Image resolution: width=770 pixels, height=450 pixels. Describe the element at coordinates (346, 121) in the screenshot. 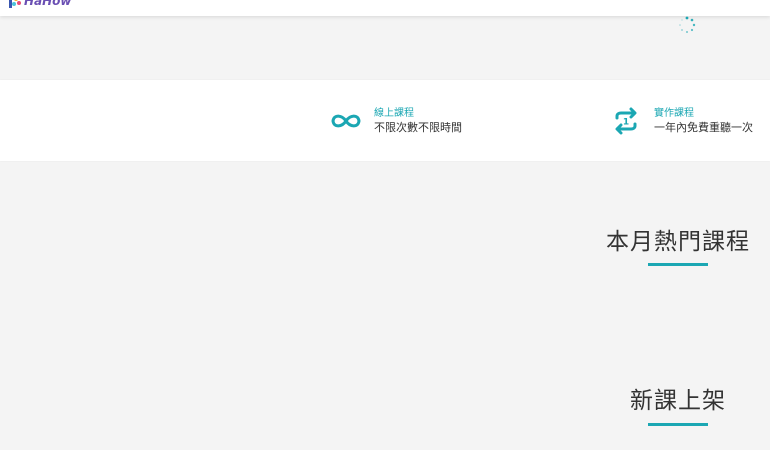

I see `infinity-icon` at that location.